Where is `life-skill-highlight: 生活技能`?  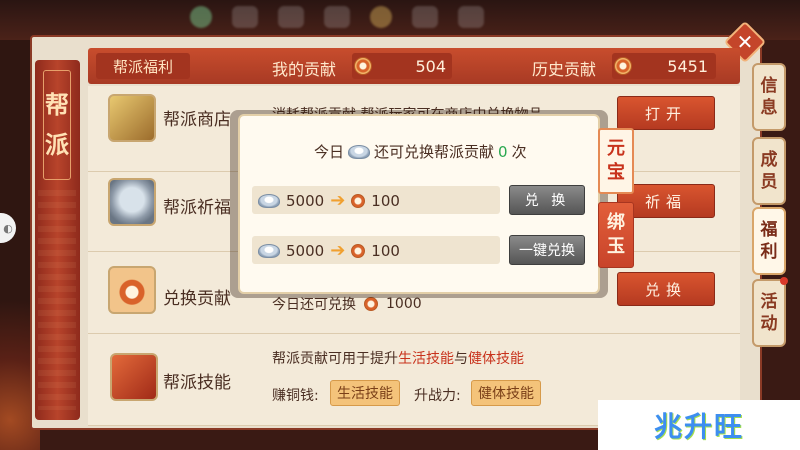 life-skill-highlight: 生活技能 is located at coordinates (426, 359).